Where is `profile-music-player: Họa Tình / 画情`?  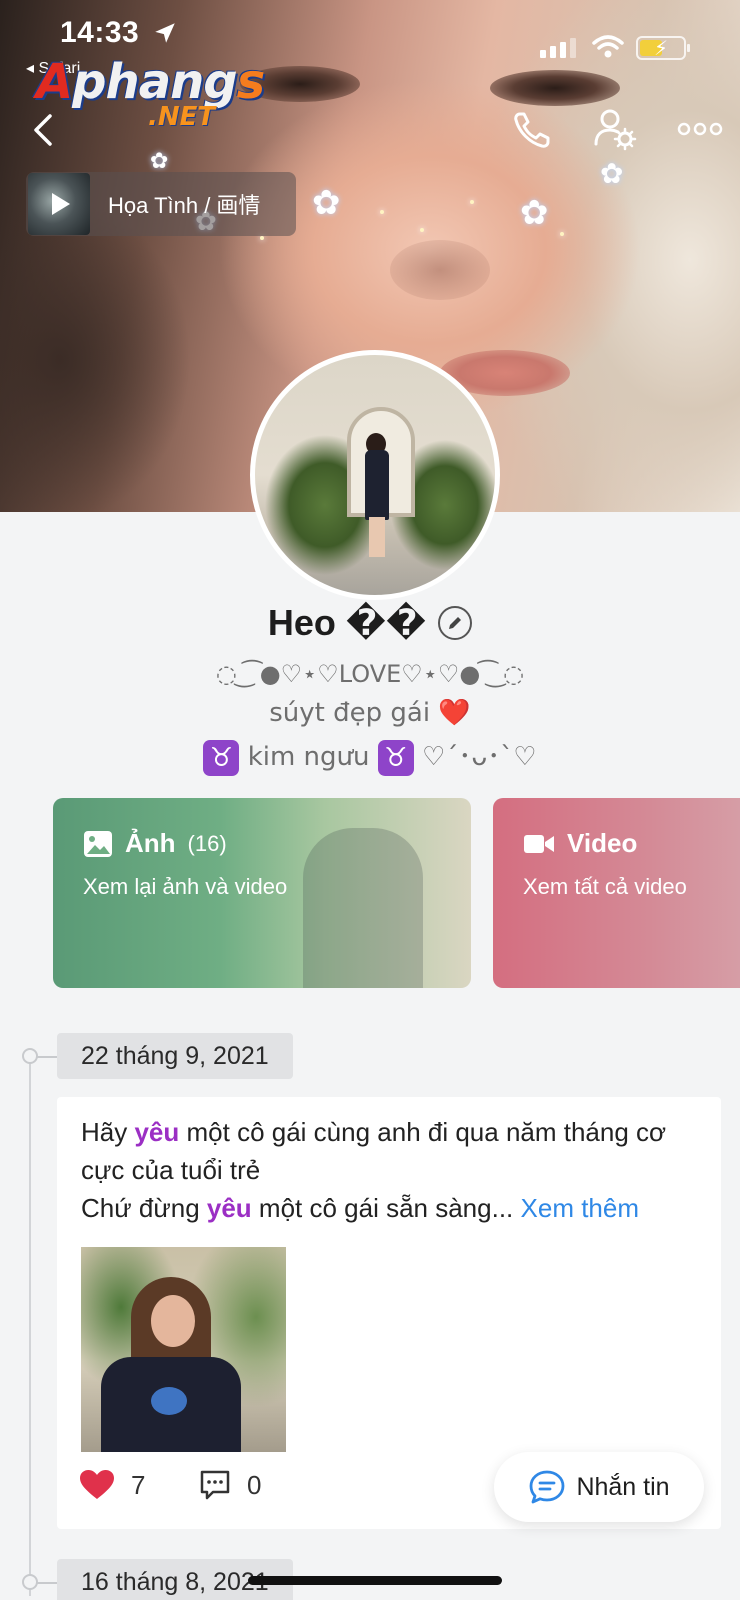 profile-music-player: Họa Tình / 画情 is located at coordinates (161, 204).